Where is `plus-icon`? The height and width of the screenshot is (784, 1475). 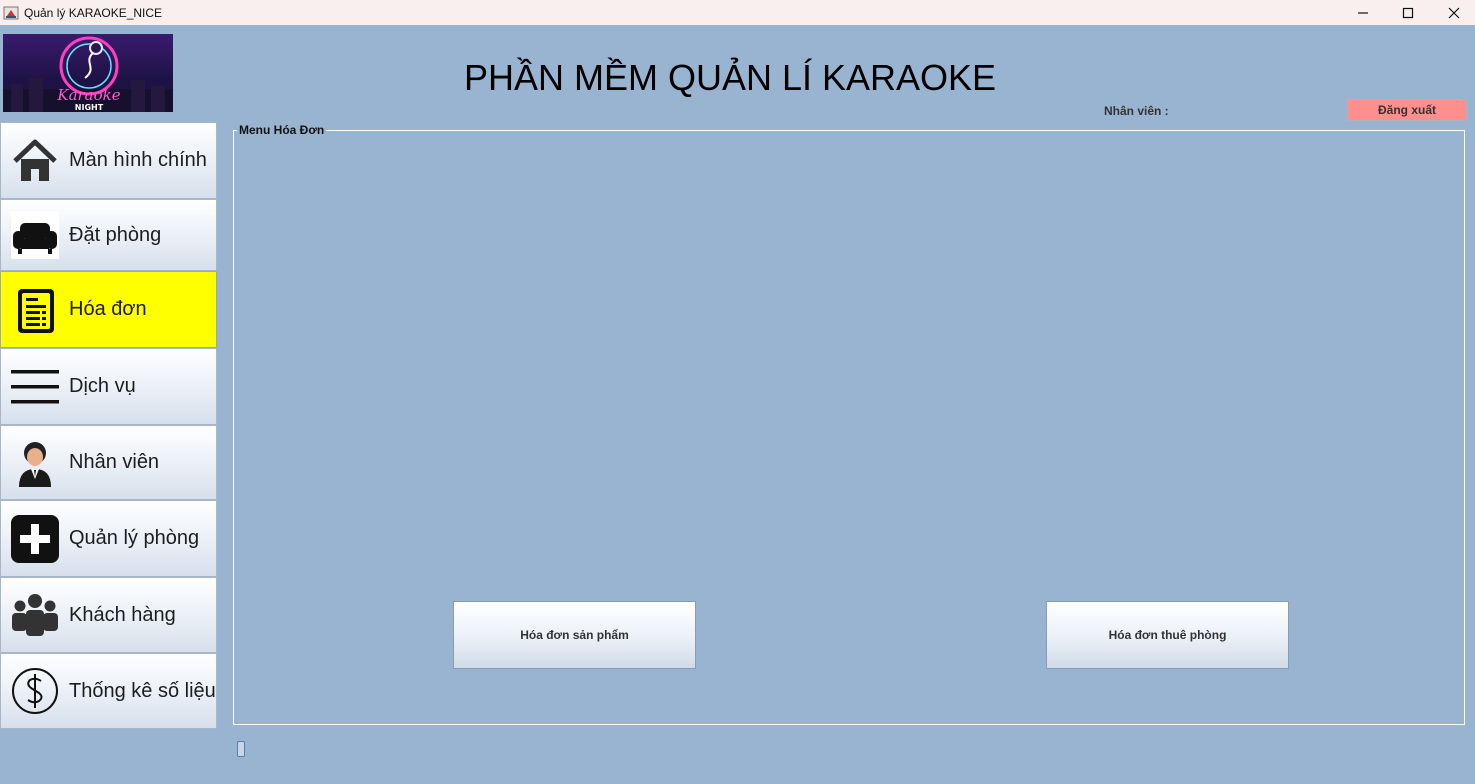
plus-icon is located at coordinates (35, 538).